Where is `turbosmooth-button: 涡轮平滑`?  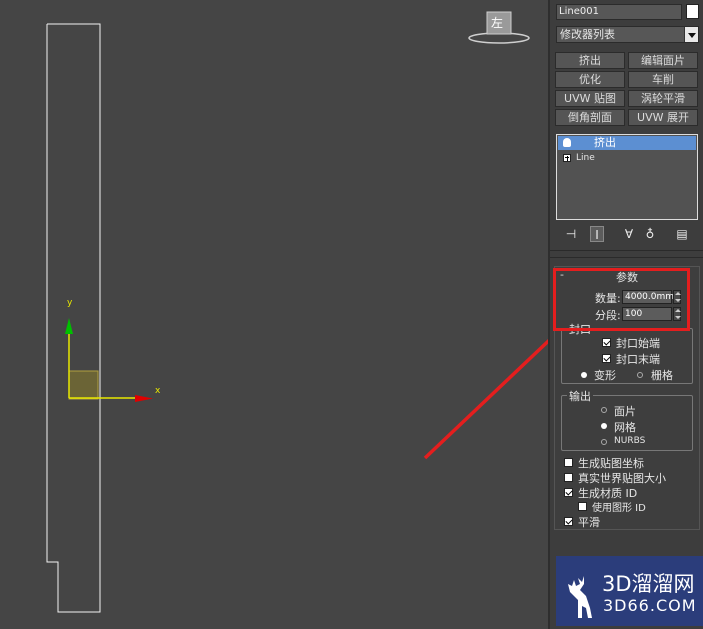 turbosmooth-button: 涡轮平滑 is located at coordinates (663, 98).